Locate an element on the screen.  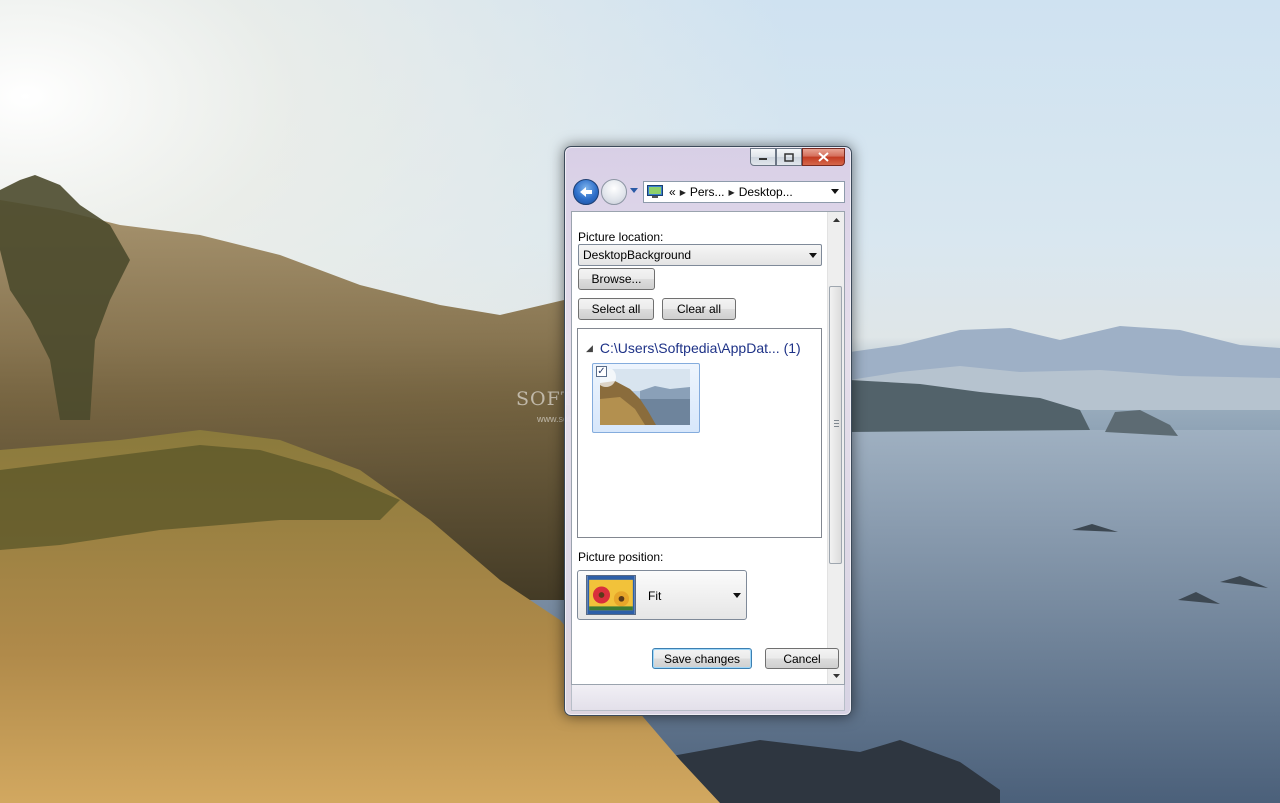
scroll-down-icon is located at coordinates (836, 676).